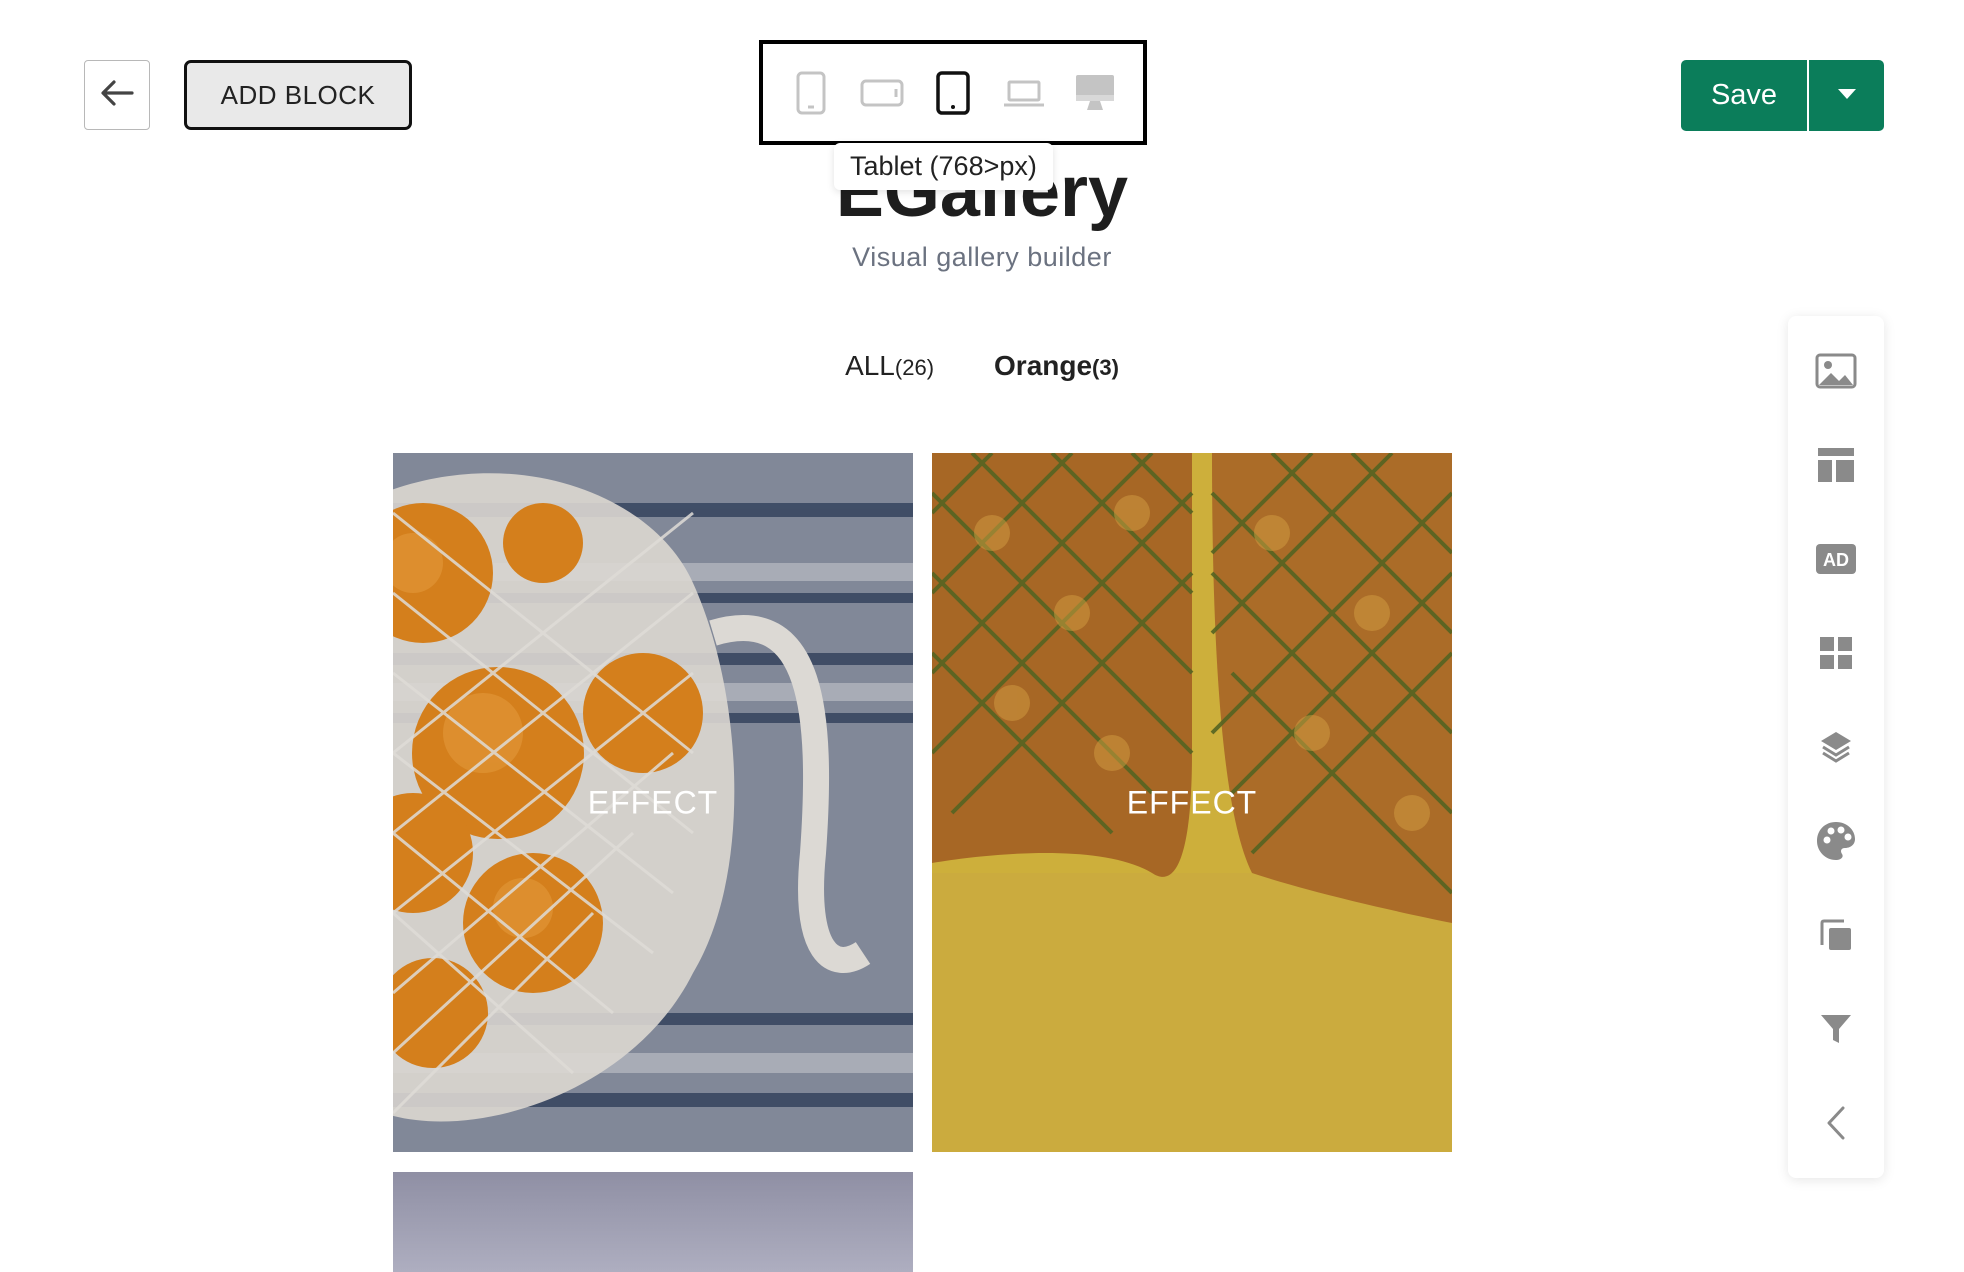 Image resolution: width=1964 pixels, height=1272 pixels. I want to click on caret-down-icon, so click(1847, 96).